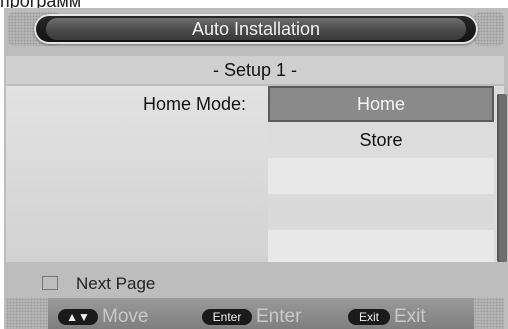 The width and height of the screenshot is (508, 329). I want to click on move-action-label: Move, so click(125, 316).